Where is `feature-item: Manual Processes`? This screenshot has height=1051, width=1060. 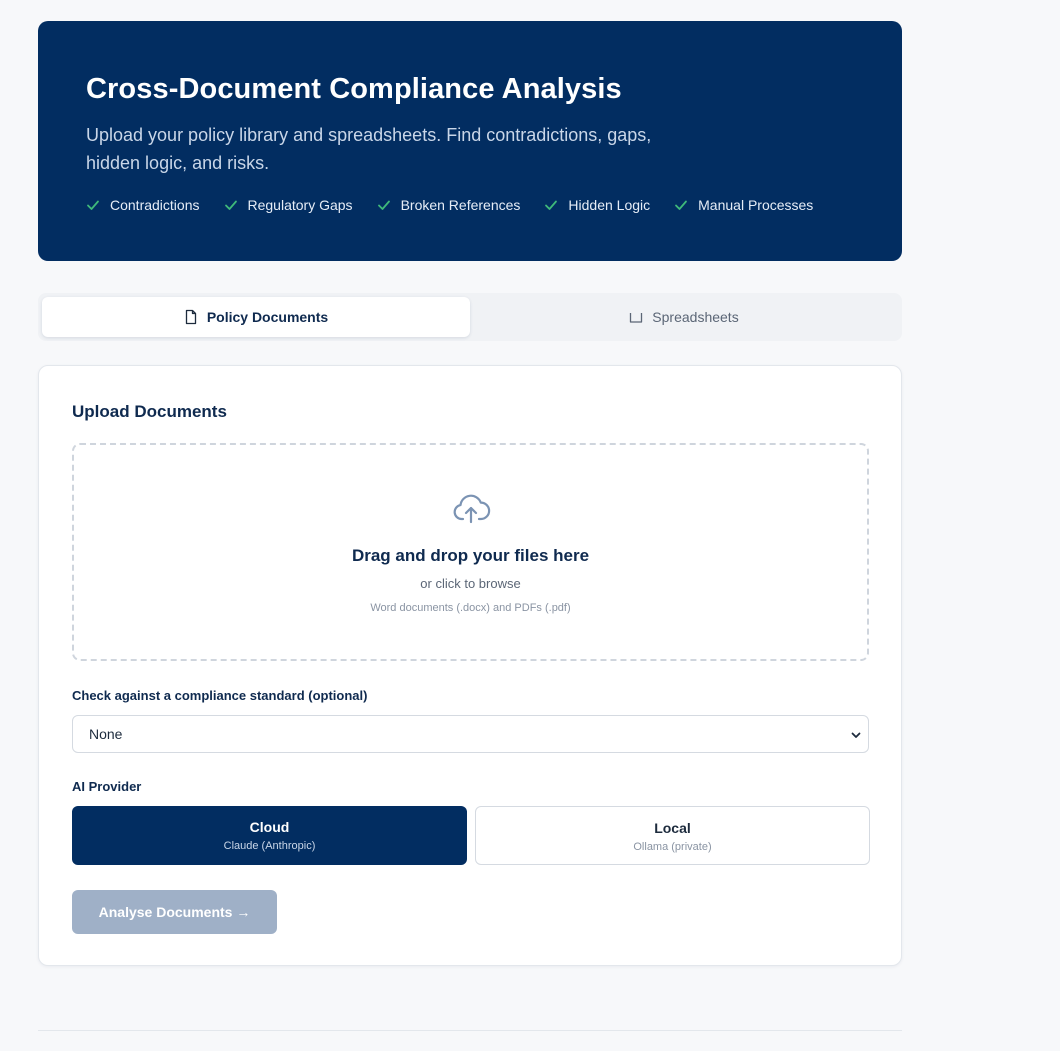 feature-item: Manual Processes is located at coordinates (743, 205).